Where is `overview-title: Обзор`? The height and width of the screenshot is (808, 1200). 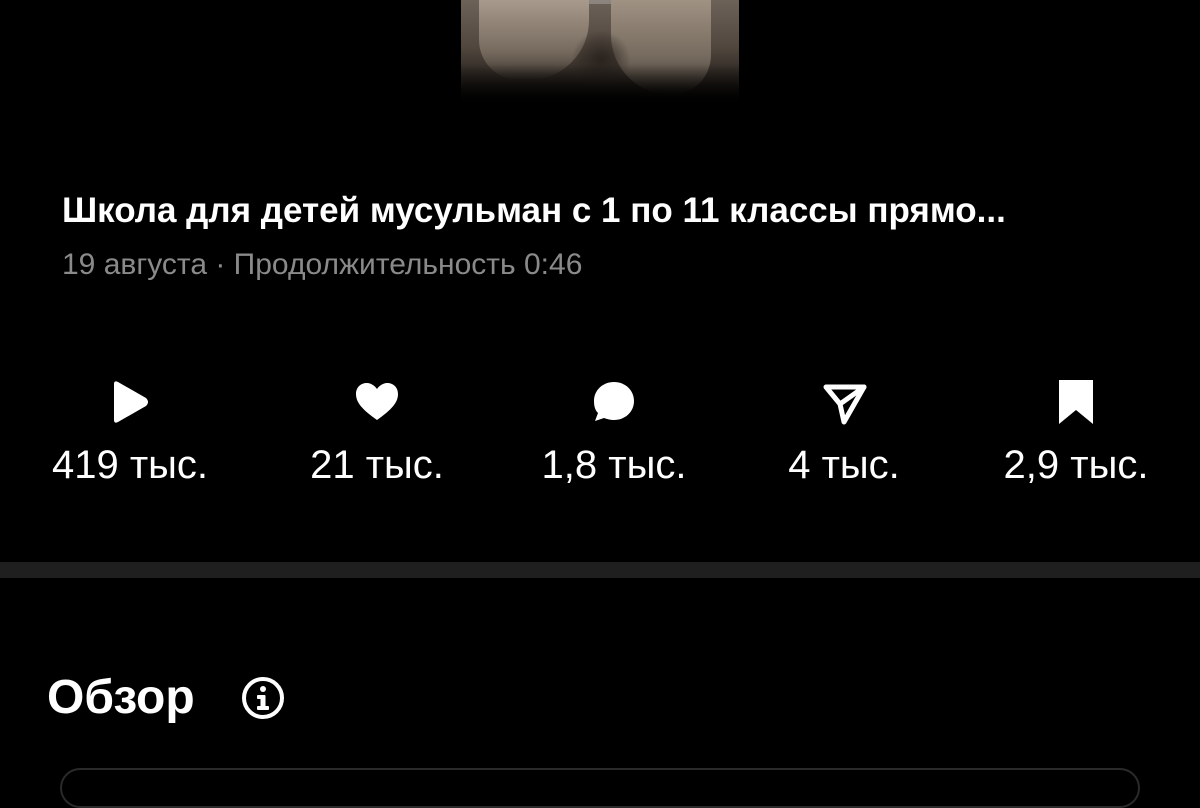 overview-title: Обзор is located at coordinates (121, 697).